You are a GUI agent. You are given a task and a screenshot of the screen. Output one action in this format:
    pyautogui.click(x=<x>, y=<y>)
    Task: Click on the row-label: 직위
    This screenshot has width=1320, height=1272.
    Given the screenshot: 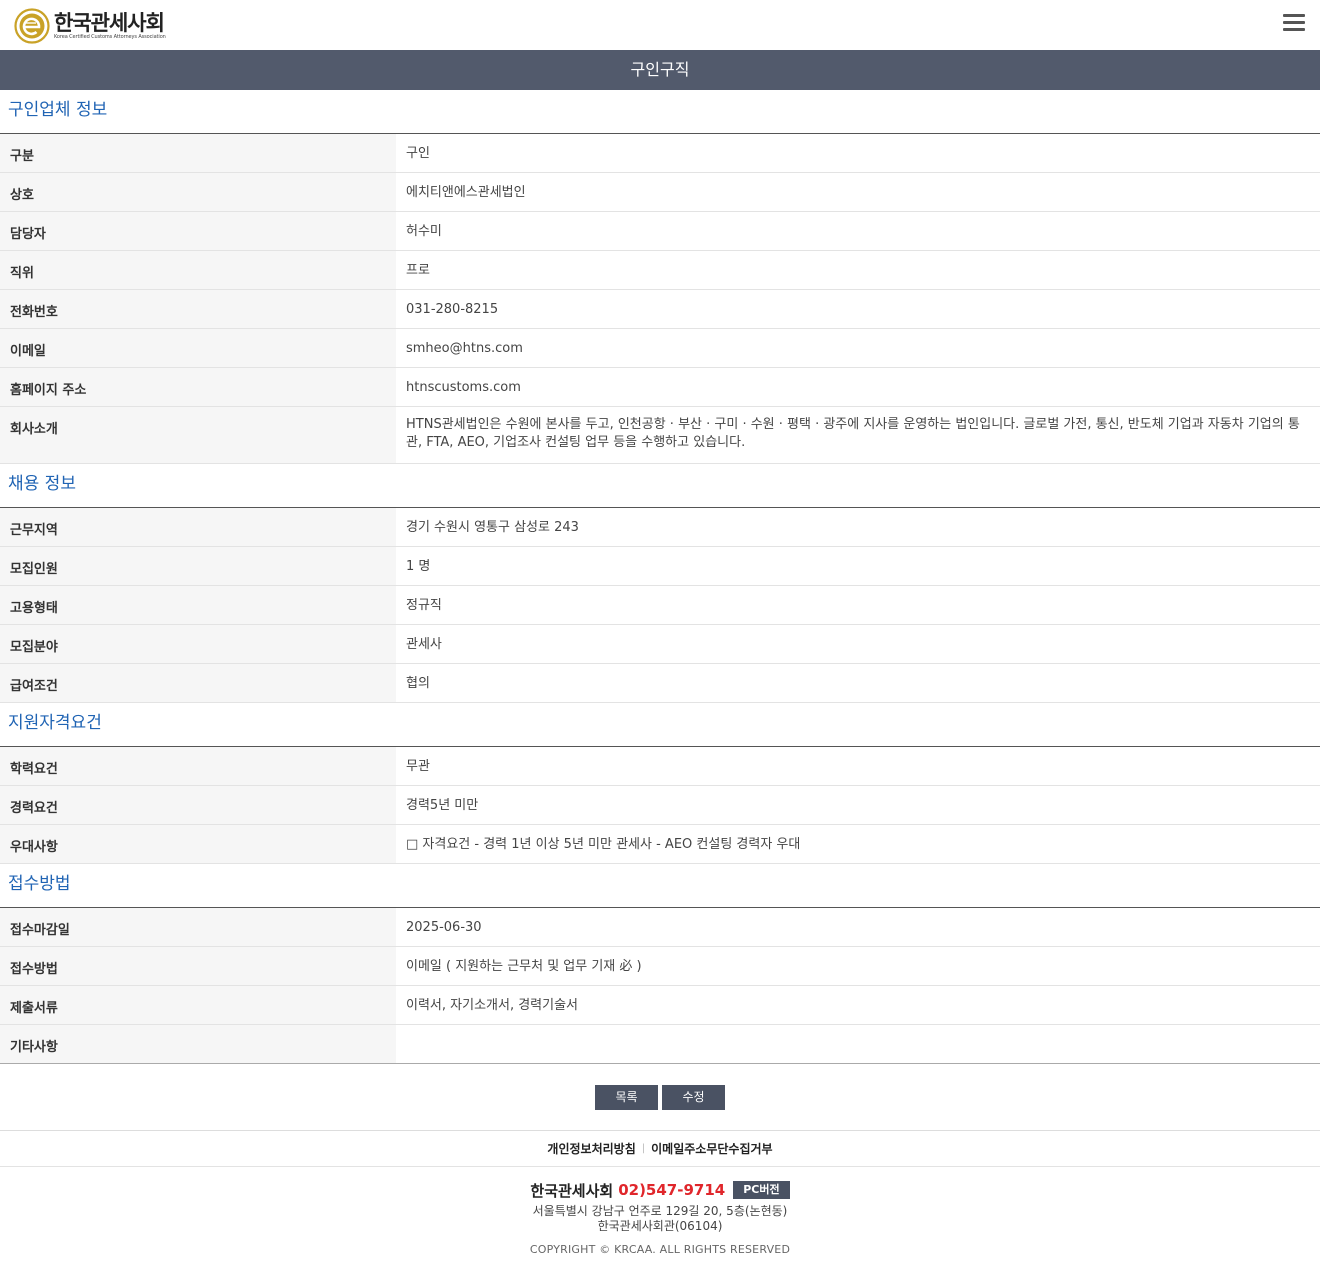 What is the action you would take?
    pyautogui.click(x=198, y=270)
    